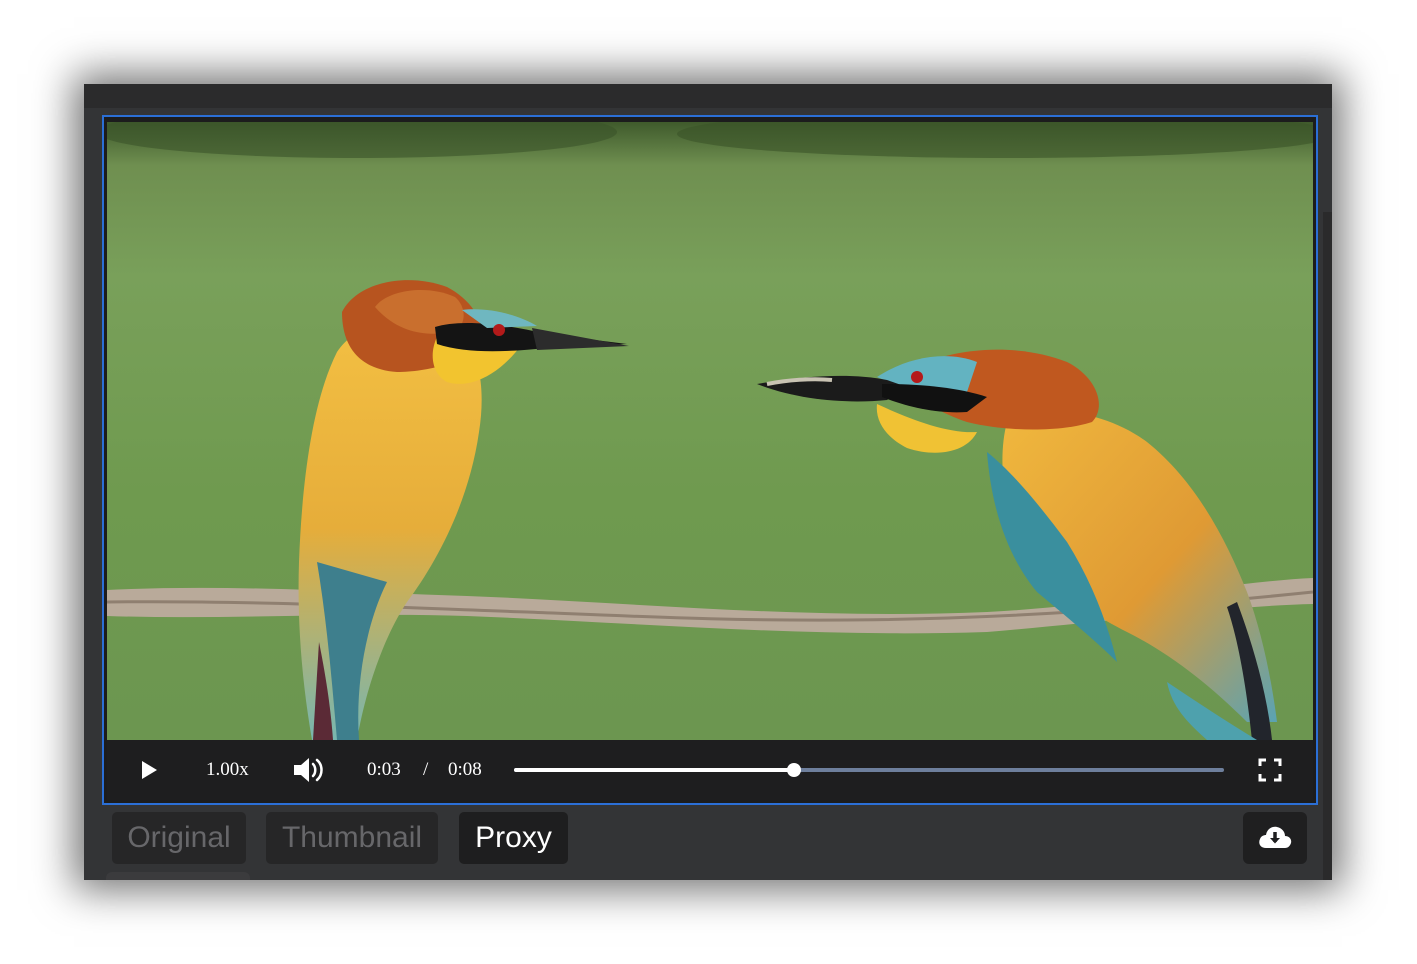  What do you see at coordinates (794, 770) in the screenshot?
I see `seek-handle` at bounding box center [794, 770].